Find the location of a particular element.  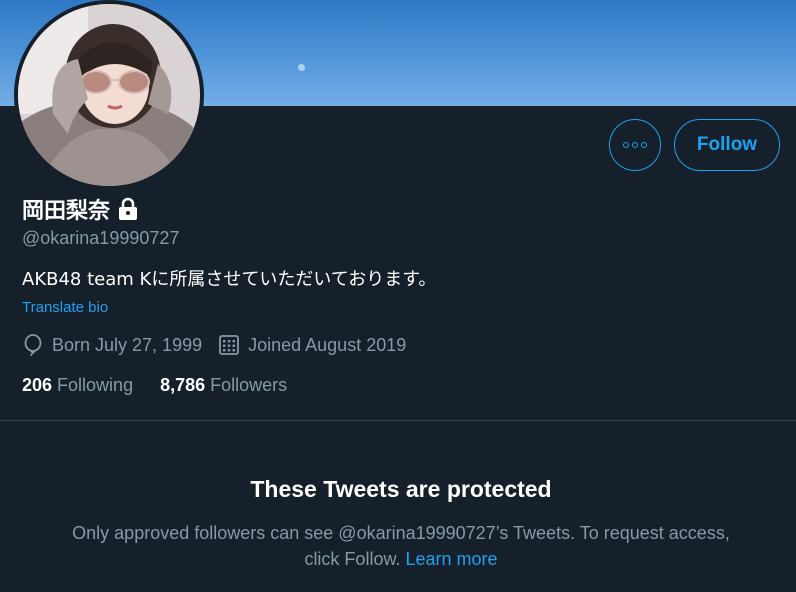

more-dots-icon is located at coordinates (635, 145).